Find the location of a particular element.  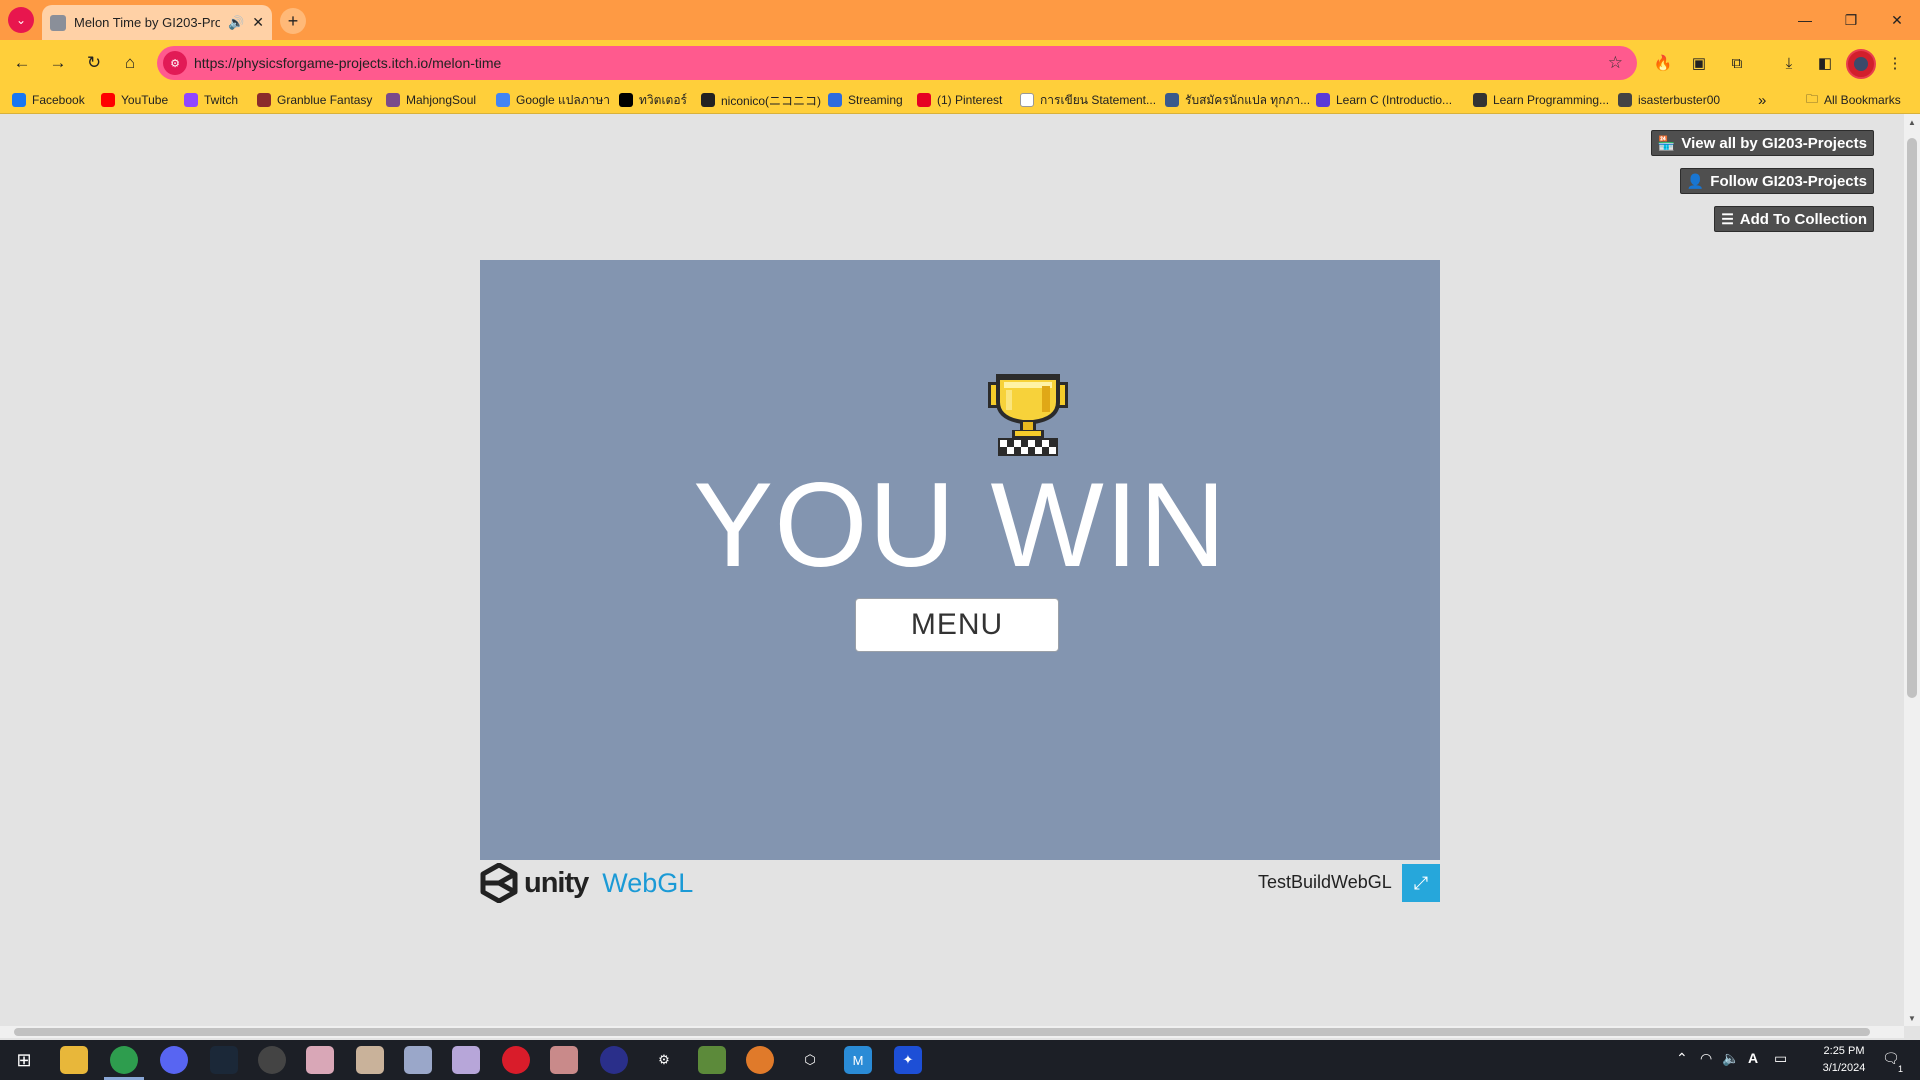

more-menu-icon: ⋮ is located at coordinates (1895, 63).